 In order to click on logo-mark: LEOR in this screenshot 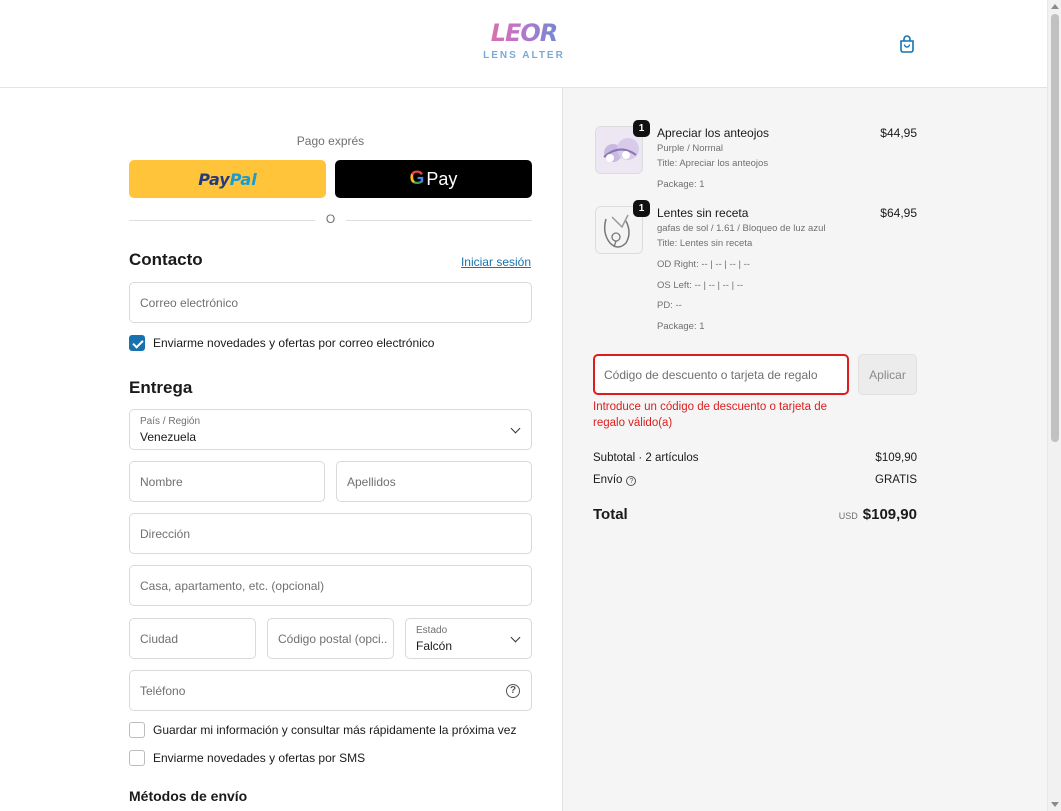, I will do `click(524, 33)`.